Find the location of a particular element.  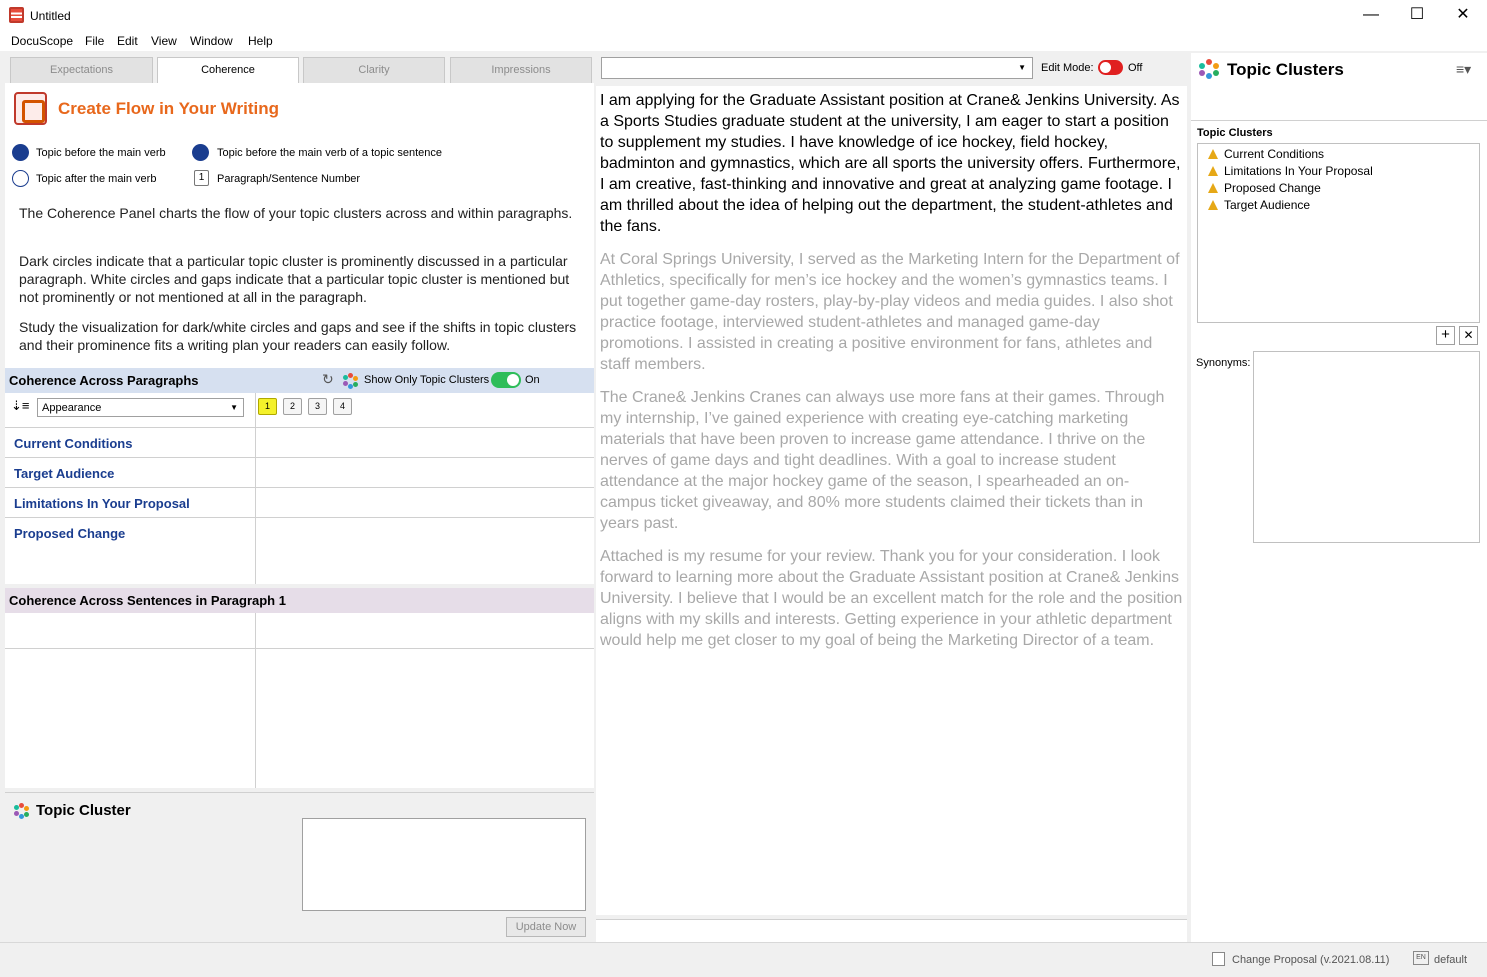

topic-clusters-title: Topic Clusters is located at coordinates (1285, 69).